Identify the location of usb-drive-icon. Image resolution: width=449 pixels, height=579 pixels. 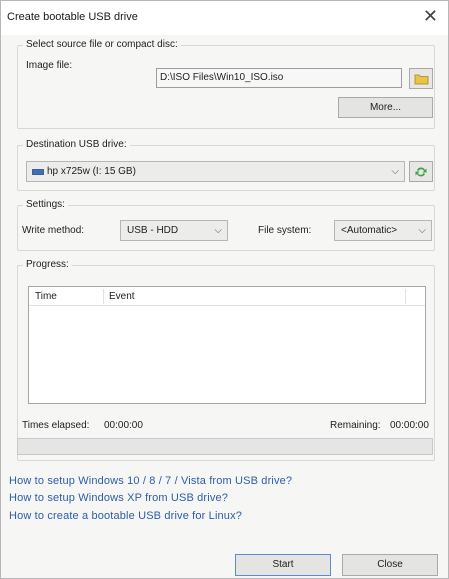
(38, 172).